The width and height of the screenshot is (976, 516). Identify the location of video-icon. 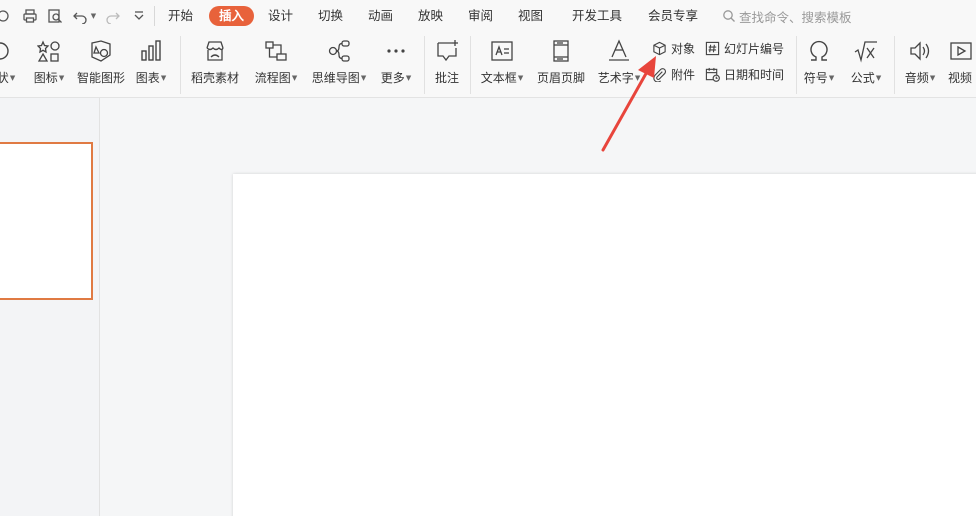
(961, 51).